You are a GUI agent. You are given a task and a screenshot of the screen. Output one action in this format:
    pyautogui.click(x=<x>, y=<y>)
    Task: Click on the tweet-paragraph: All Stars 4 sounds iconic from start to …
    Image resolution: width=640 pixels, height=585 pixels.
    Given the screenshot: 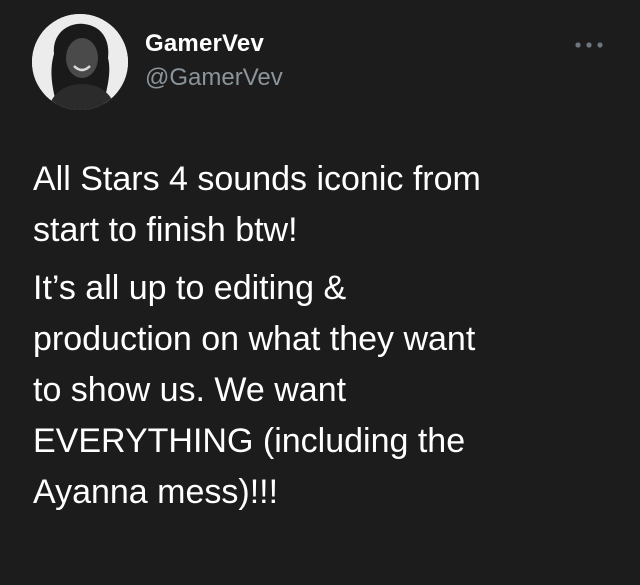 What is the action you would take?
    pyautogui.click(x=257, y=204)
    